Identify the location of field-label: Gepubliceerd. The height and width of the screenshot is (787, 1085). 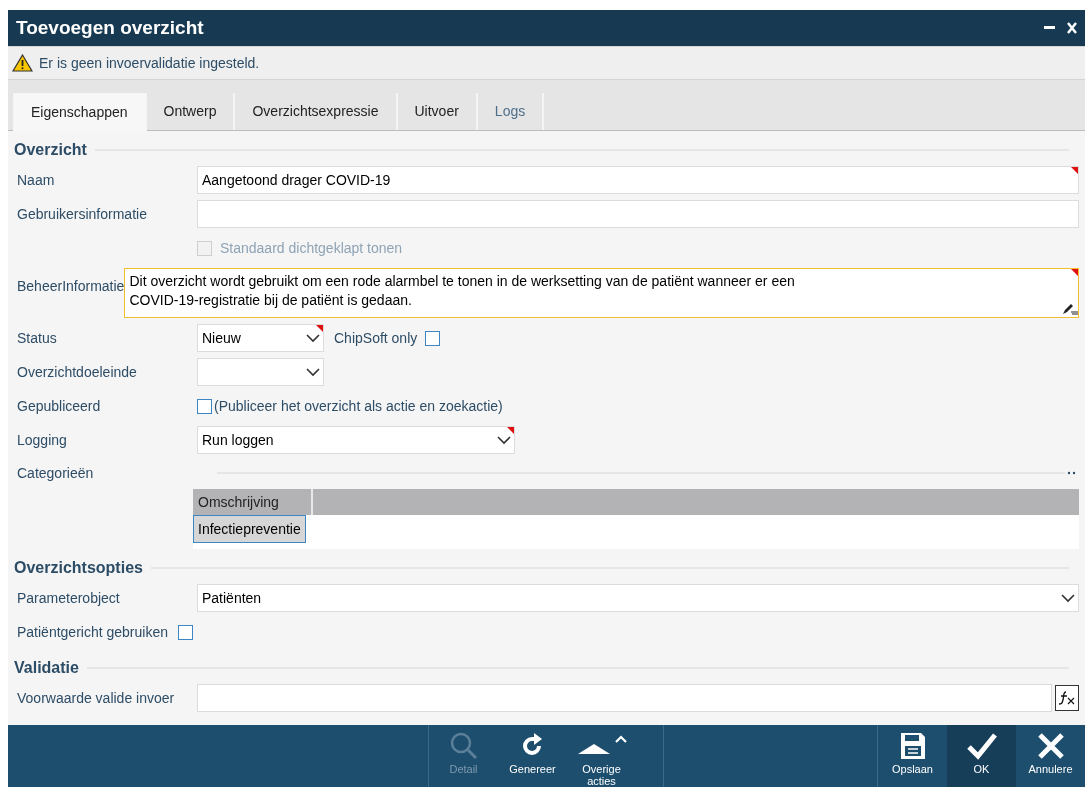
(59, 406).